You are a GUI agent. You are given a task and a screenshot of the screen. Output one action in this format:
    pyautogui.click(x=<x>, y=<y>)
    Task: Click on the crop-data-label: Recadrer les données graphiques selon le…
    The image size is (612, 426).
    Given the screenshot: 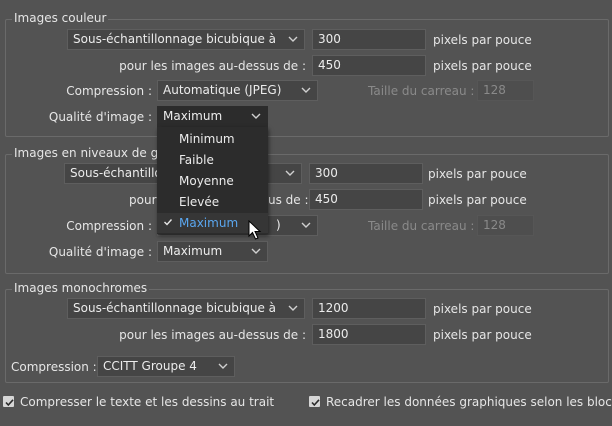 What is the action you would take?
    pyautogui.click(x=469, y=402)
    